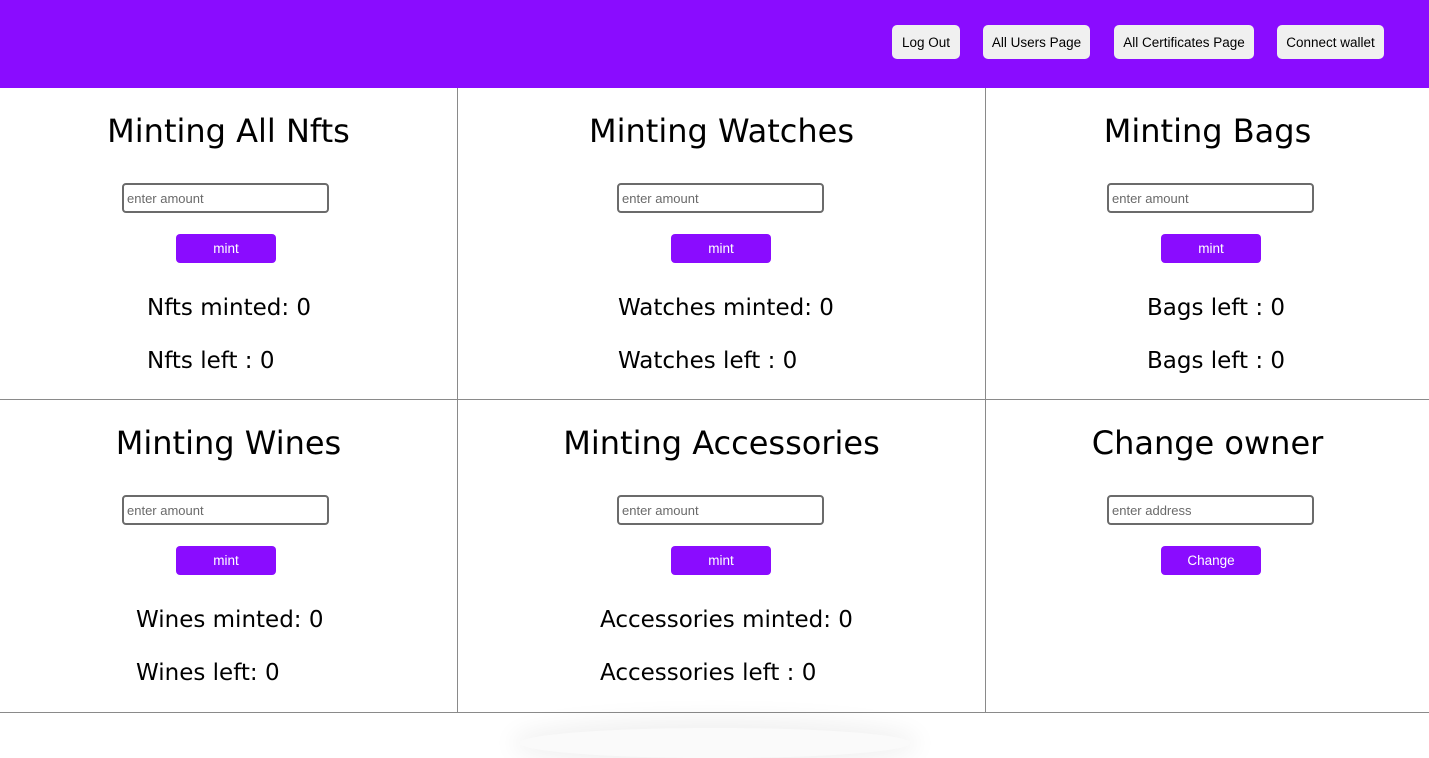 This screenshot has height=758, width=1429. Describe the element at coordinates (708, 673) in the screenshot. I see `left-count: Accessories left : 0` at that location.